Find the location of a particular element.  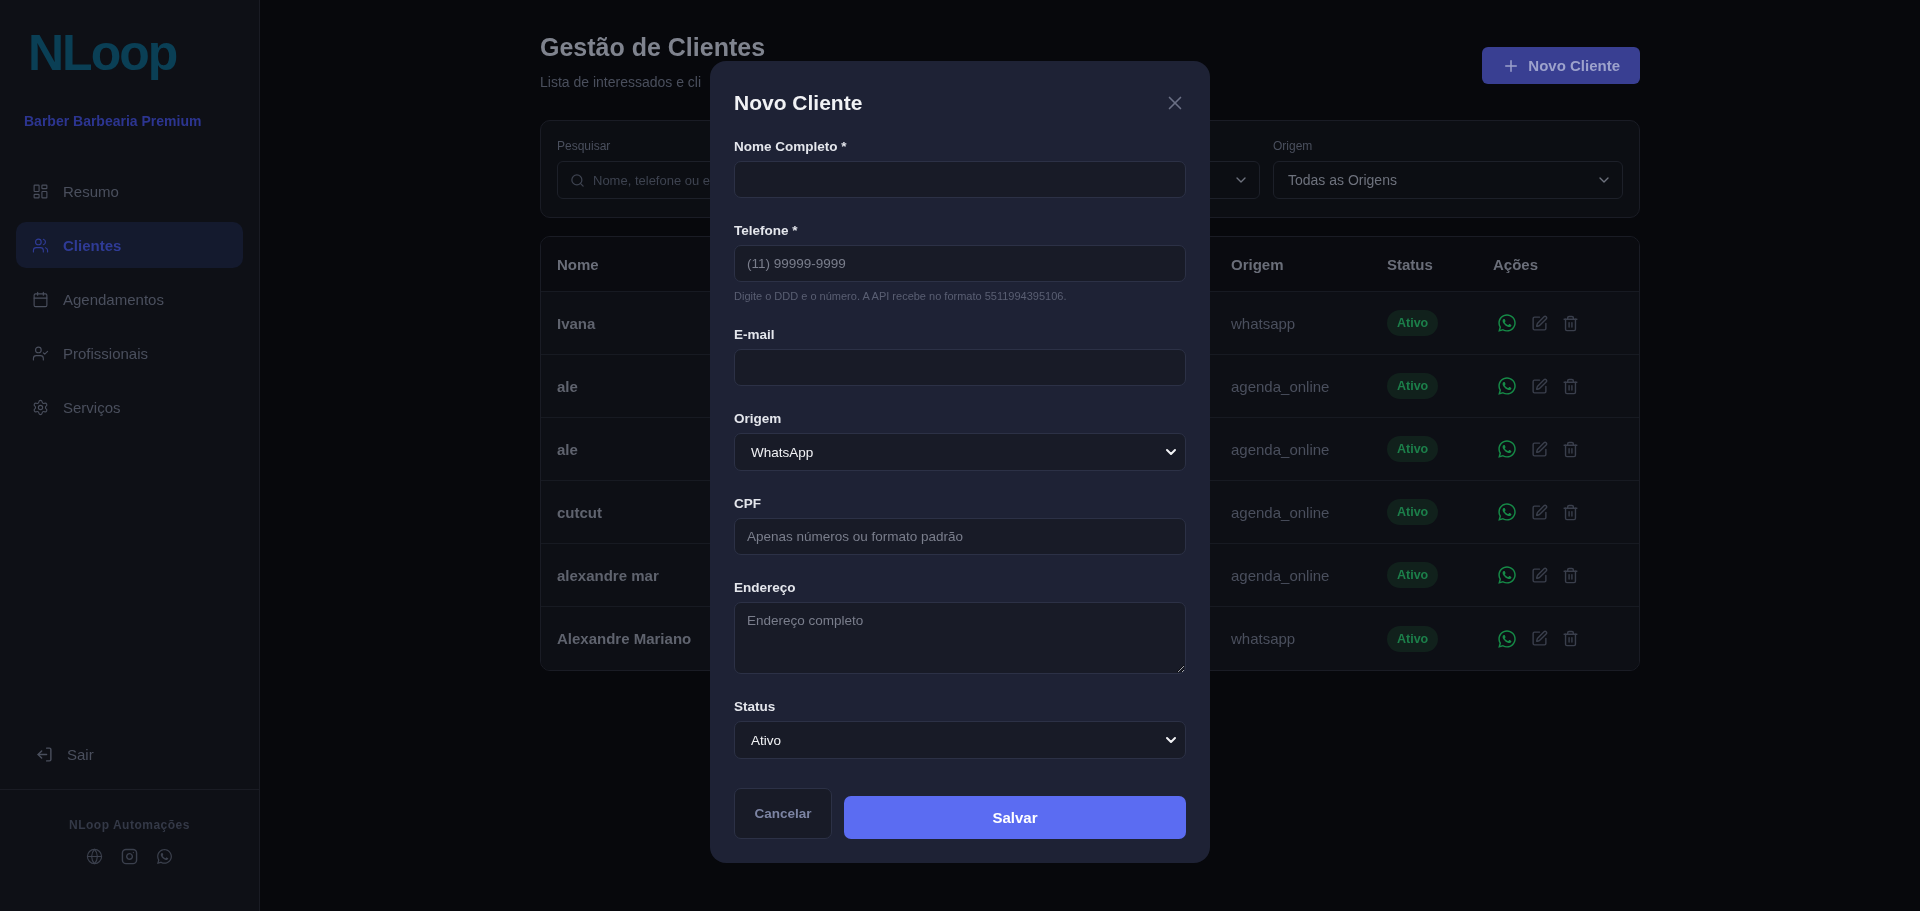

users-icon is located at coordinates (40, 245).